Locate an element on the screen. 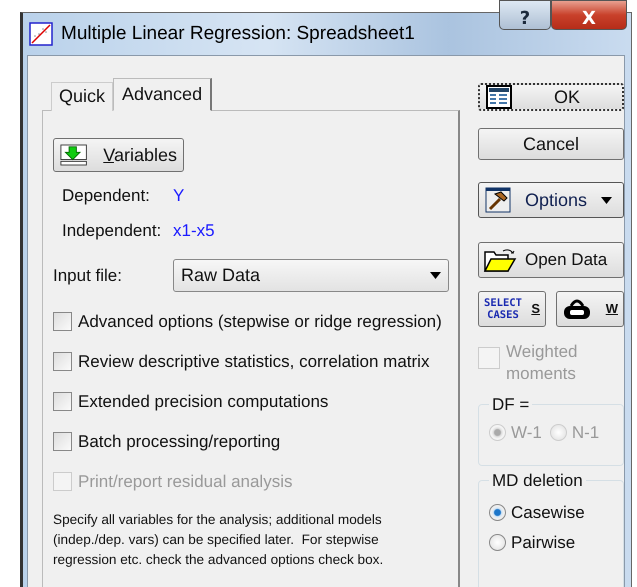 Image resolution: width=637 pixels, height=587 pixels. hammer-icon is located at coordinates (498, 200).